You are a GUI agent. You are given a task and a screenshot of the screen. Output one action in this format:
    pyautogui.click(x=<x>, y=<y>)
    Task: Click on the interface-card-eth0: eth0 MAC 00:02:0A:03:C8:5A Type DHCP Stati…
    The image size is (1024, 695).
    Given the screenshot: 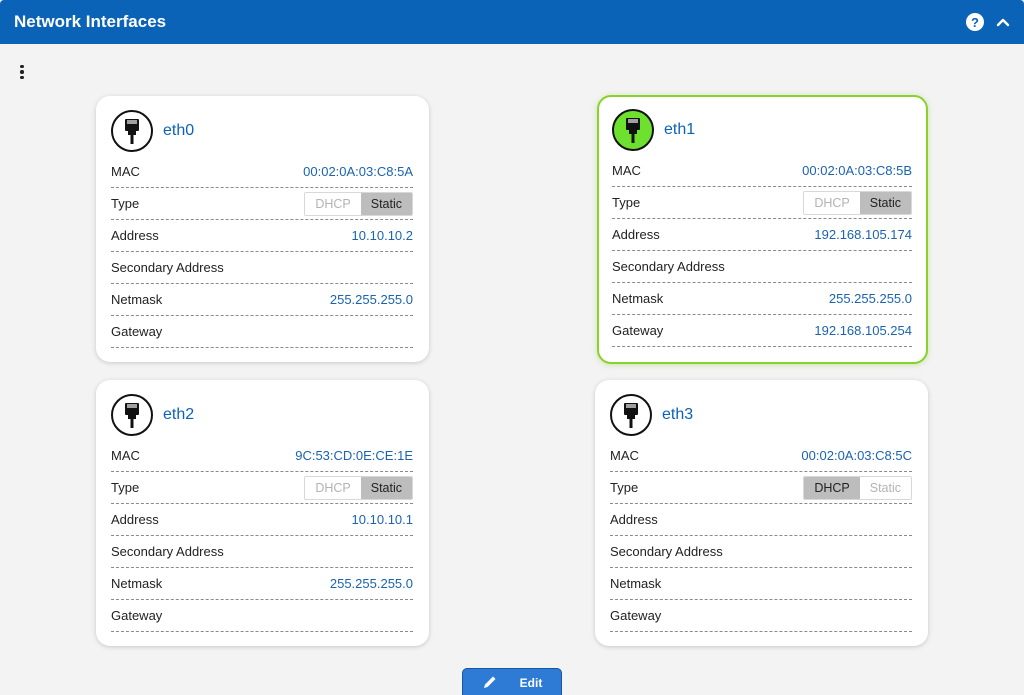 What is the action you would take?
    pyautogui.click(x=262, y=229)
    